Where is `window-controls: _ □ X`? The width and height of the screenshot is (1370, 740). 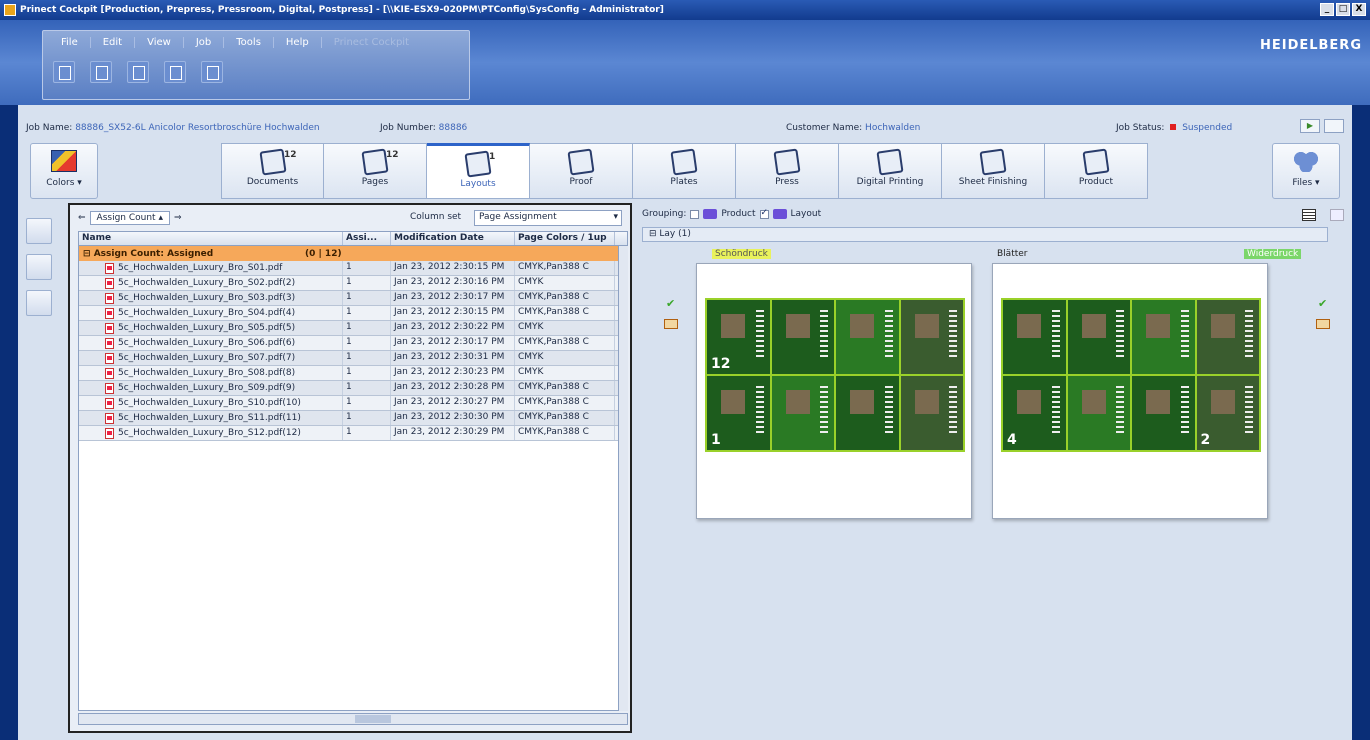 window-controls: _ □ X is located at coordinates (1343, 9).